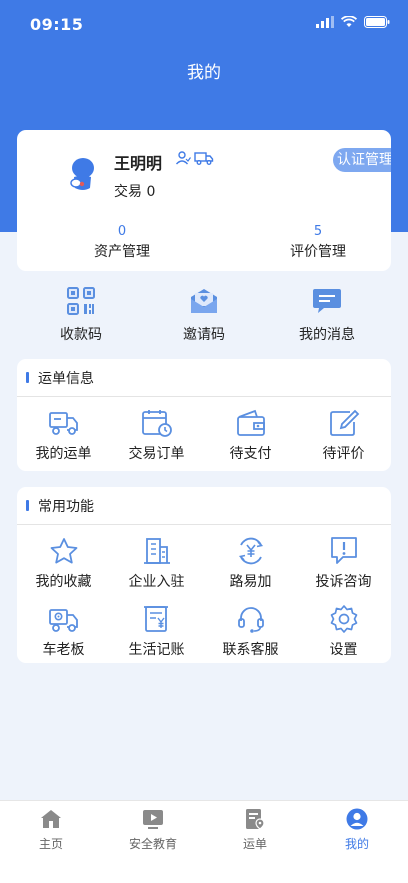 Image resolution: width=408 pixels, height=883 pixels. Describe the element at coordinates (356, 844) in the screenshot. I see `tab-mine-label: 我的` at that location.